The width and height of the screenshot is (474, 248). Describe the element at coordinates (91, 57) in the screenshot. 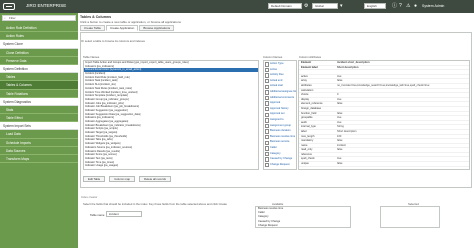

I see `table-names-heading: Table Names` at that location.